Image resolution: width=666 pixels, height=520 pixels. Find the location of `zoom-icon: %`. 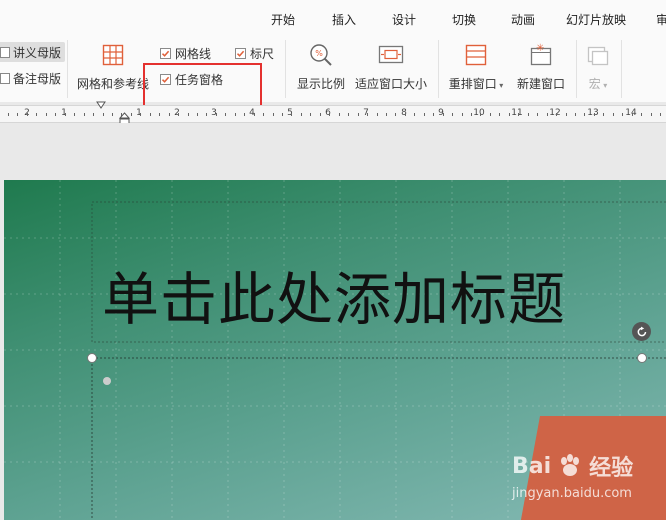

zoom-icon: % is located at coordinates (321, 55).